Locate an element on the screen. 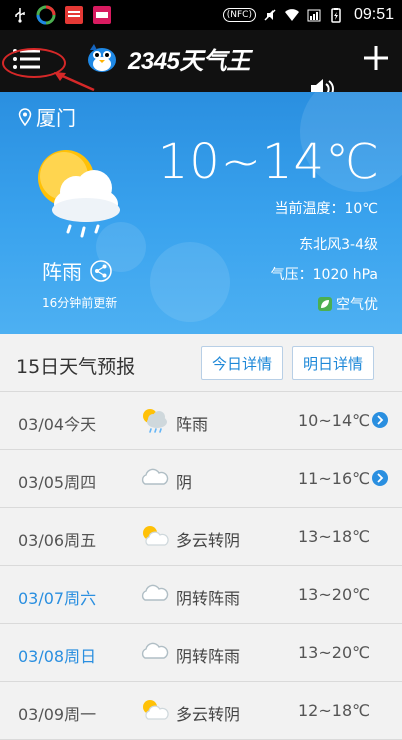 This screenshot has width=402, height=740. forecast-row: 03/08周日 阴转阵雨 13~20℃ is located at coordinates (201, 653).